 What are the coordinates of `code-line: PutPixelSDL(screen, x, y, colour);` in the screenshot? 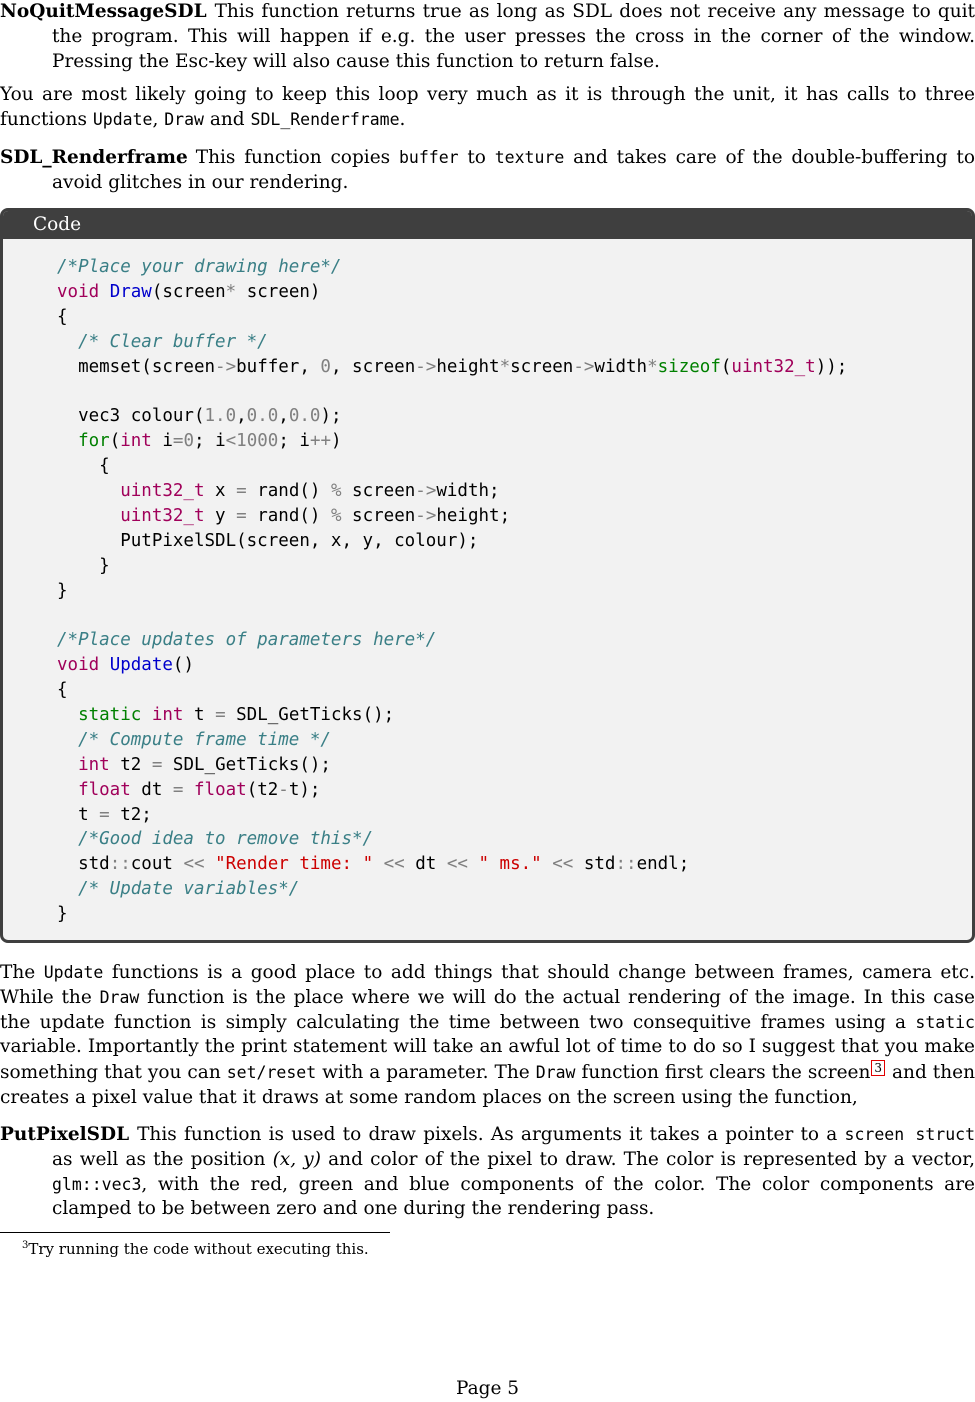 It's located at (452, 541).